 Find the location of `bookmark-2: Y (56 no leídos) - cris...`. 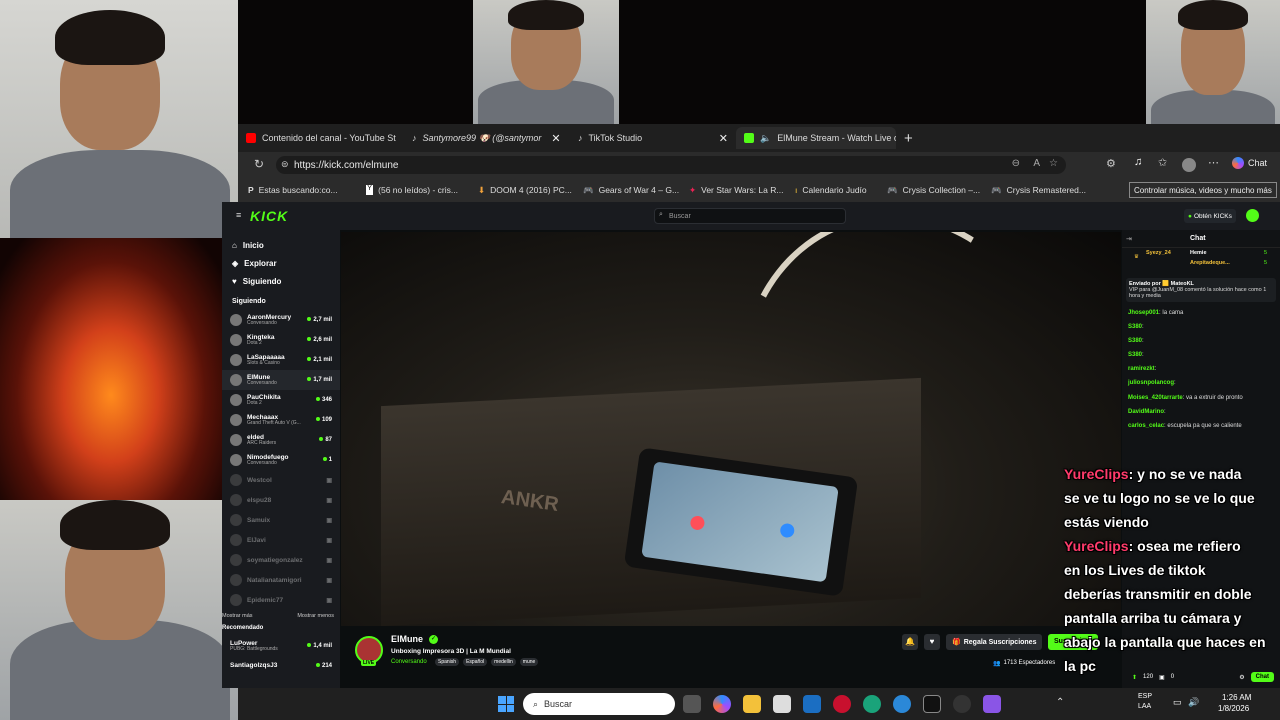

bookmark-2: Y (56 no leídos) - cris... is located at coordinates (412, 190).